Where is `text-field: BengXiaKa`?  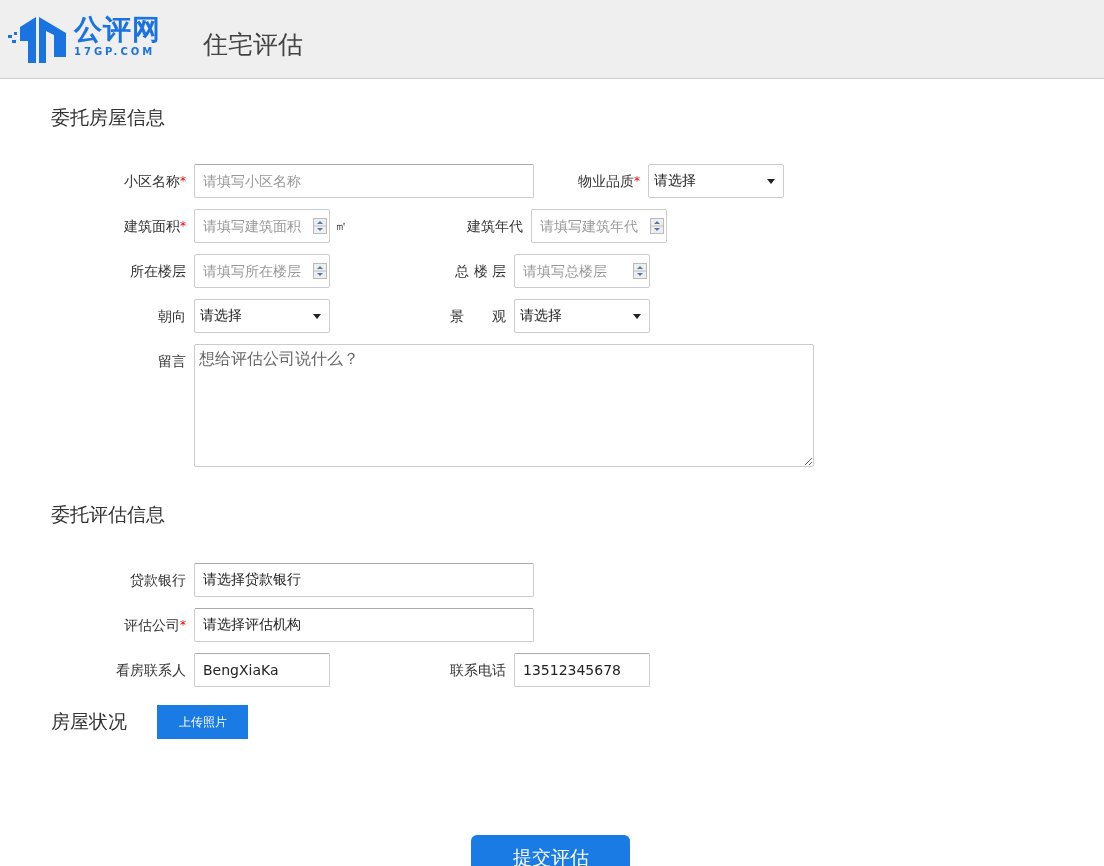
text-field: BengXiaKa is located at coordinates (262, 670).